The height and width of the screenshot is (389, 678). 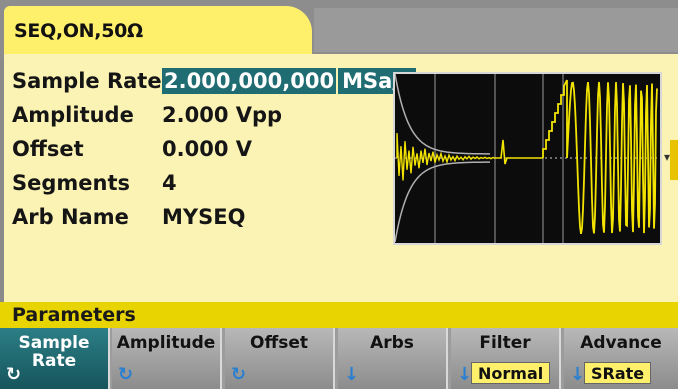 What do you see at coordinates (442, 202) in the screenshot?
I see `decay-envelope-bottom` at bounding box center [442, 202].